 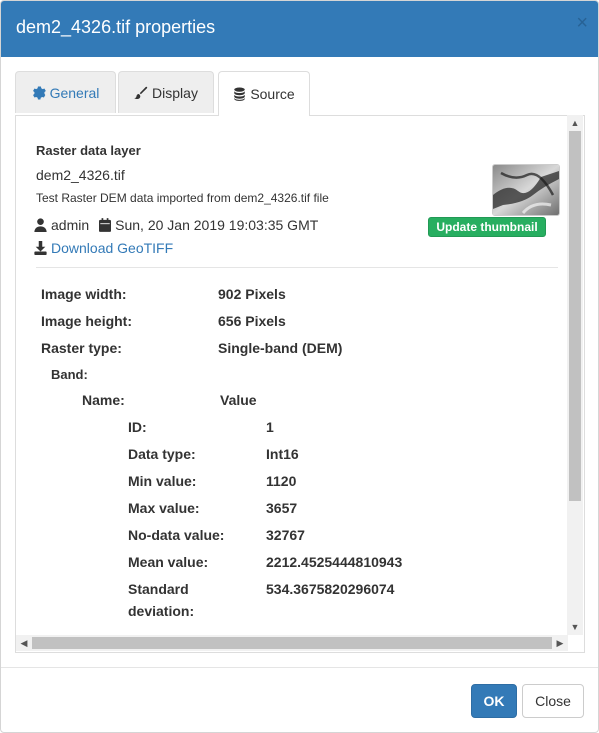 What do you see at coordinates (270, 427) in the screenshot?
I see `band-row-value: 1` at bounding box center [270, 427].